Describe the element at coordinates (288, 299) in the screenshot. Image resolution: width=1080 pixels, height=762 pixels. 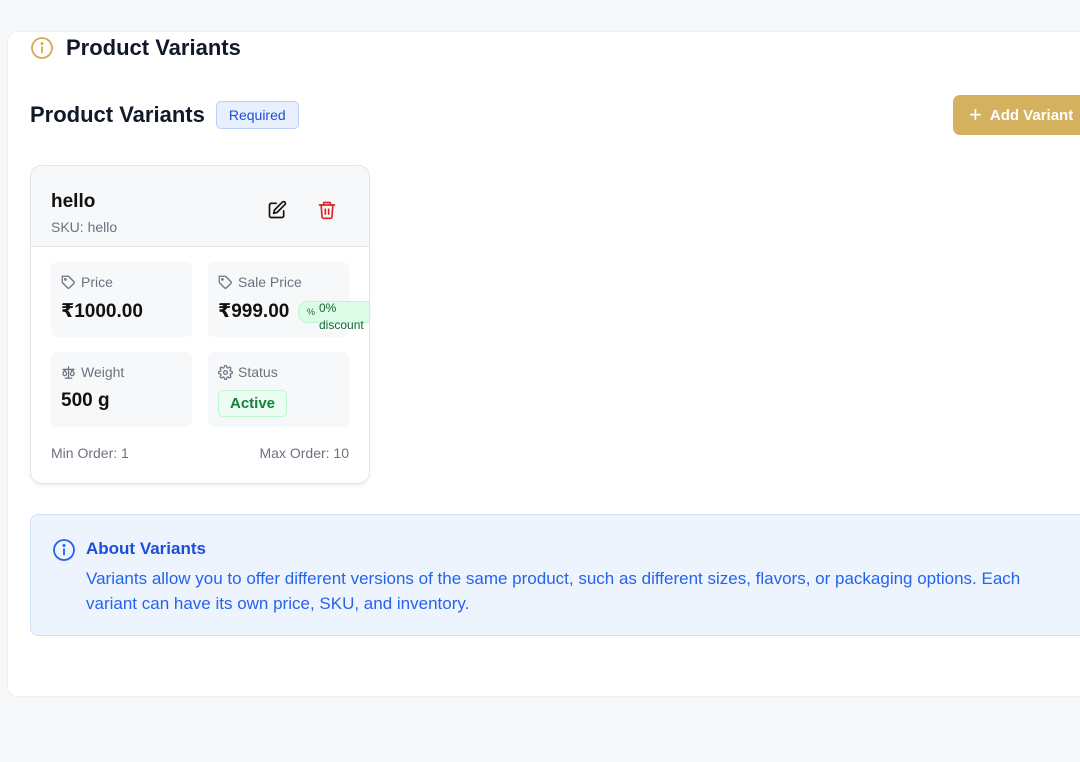
I see `sale-price-cell: Sale Price ₹999.00 % 0% discount` at that location.